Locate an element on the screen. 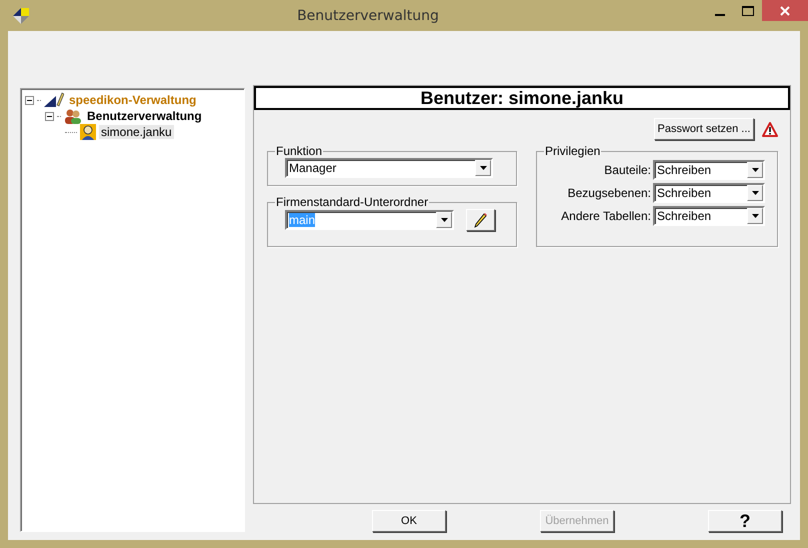 The height and width of the screenshot is (548, 808). group-label: Privilegien is located at coordinates (573, 151).